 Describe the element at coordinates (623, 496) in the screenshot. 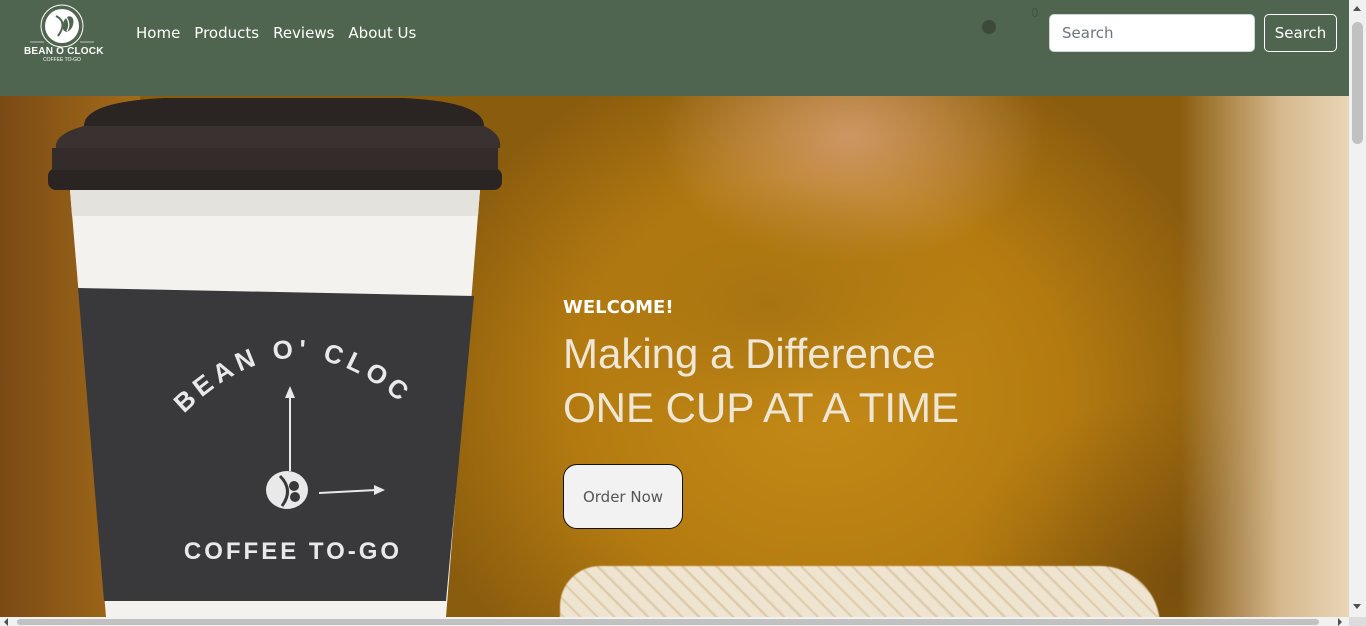

I see `order-now-button: Order Now` at that location.